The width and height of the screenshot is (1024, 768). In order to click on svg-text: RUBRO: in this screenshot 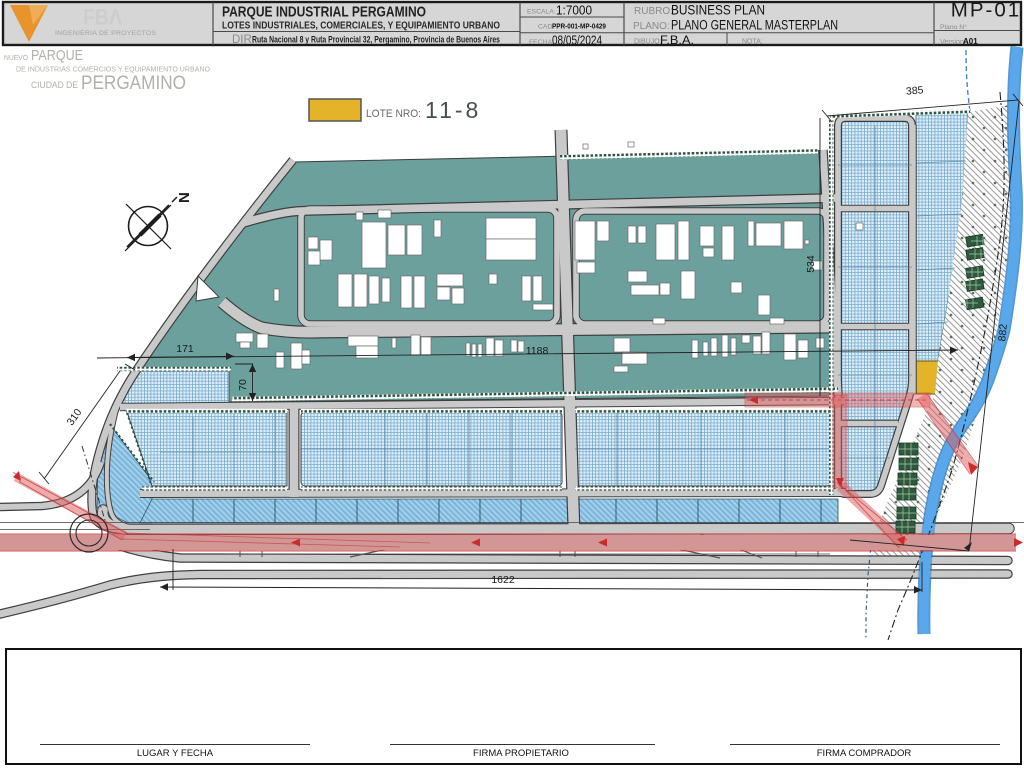, I will do `click(653, 11)`.